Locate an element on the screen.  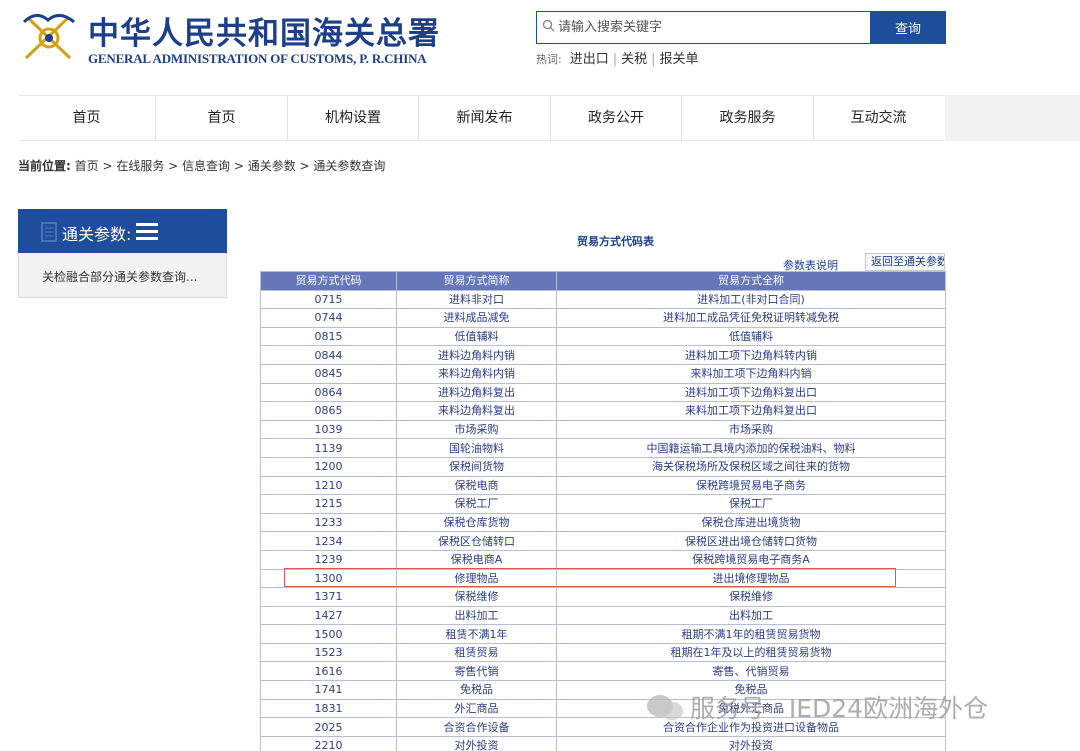
code-cell: 1215 is located at coordinates (328, 504).